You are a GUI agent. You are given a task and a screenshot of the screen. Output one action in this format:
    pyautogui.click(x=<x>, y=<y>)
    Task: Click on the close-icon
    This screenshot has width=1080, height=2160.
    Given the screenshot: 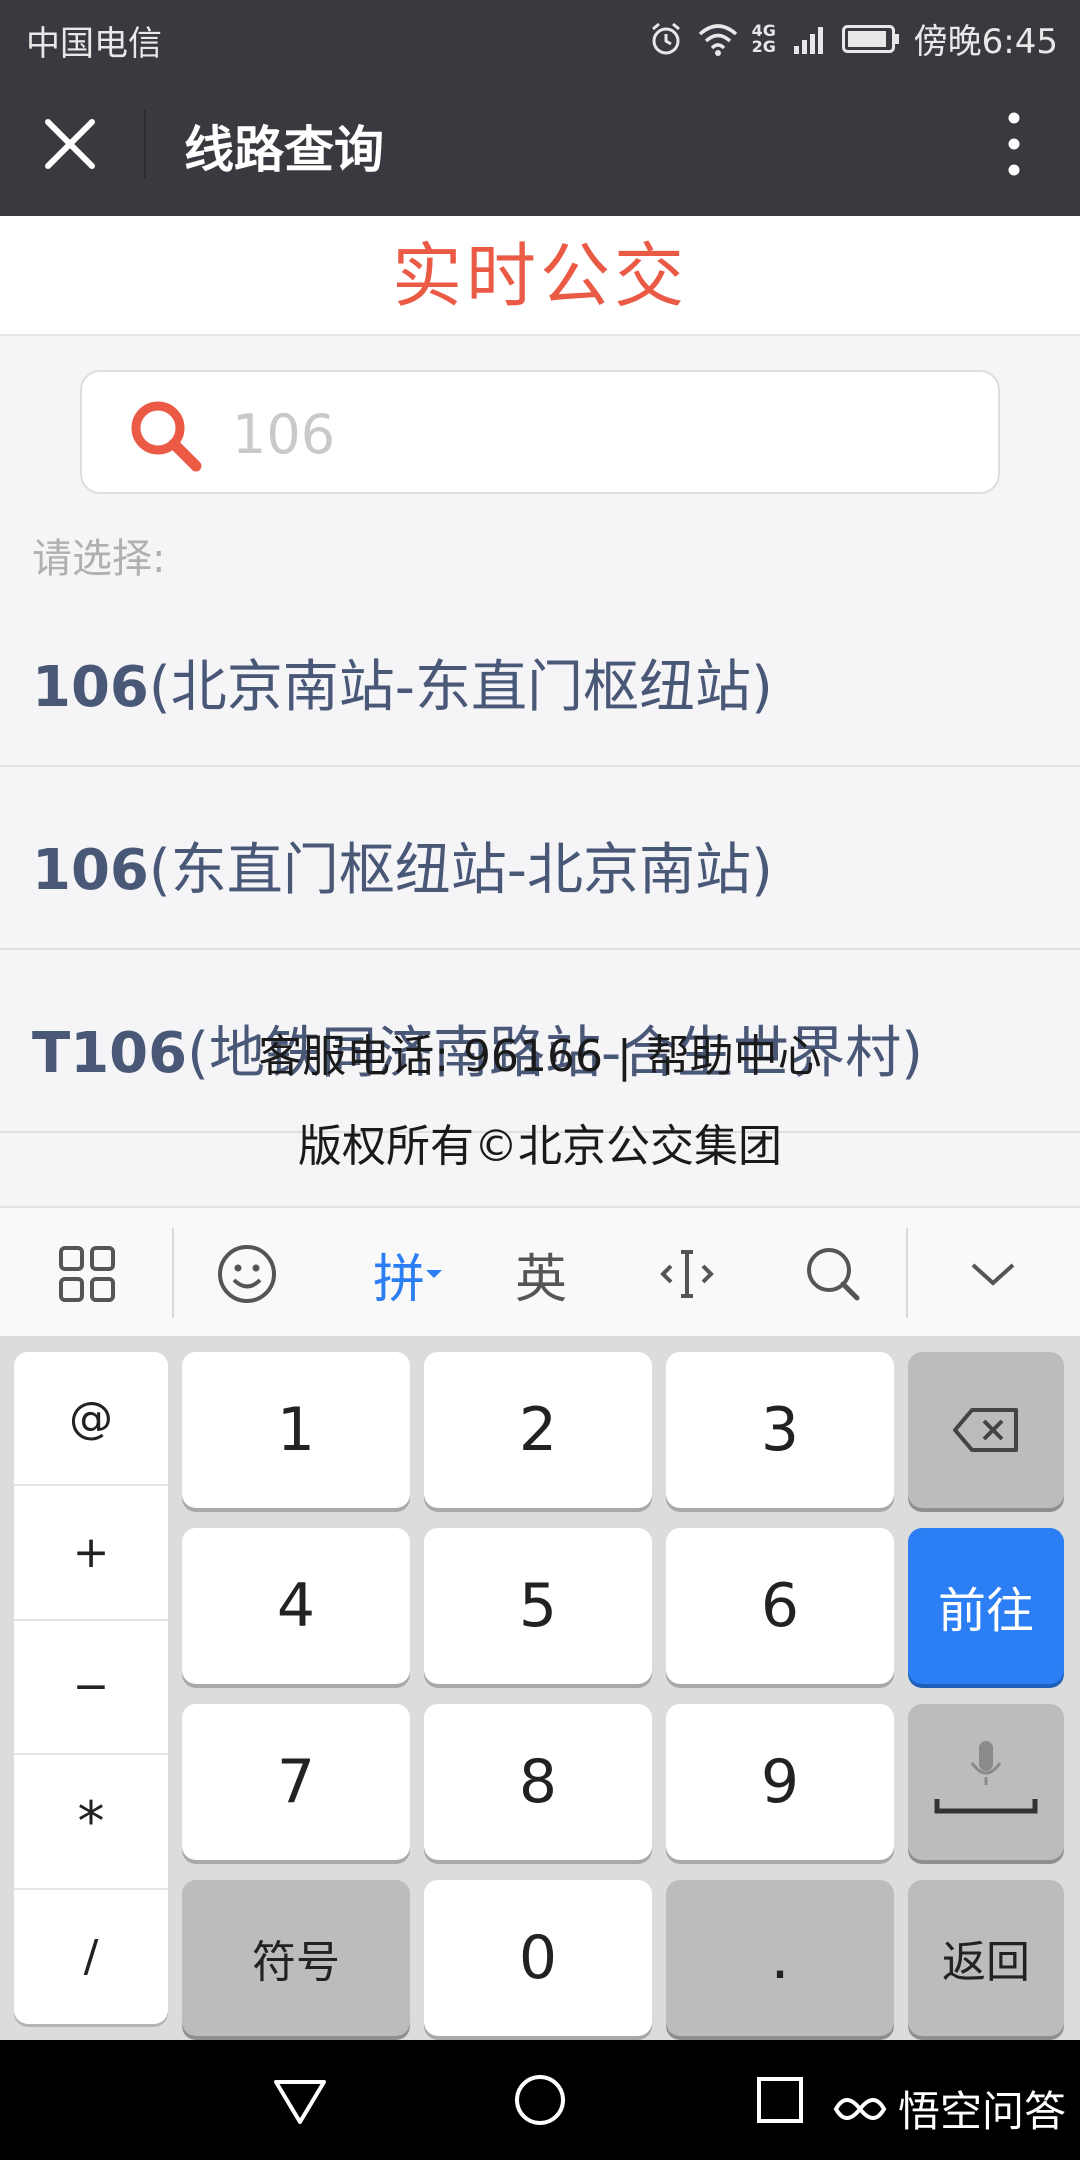 What is the action you would take?
    pyautogui.click(x=70, y=144)
    